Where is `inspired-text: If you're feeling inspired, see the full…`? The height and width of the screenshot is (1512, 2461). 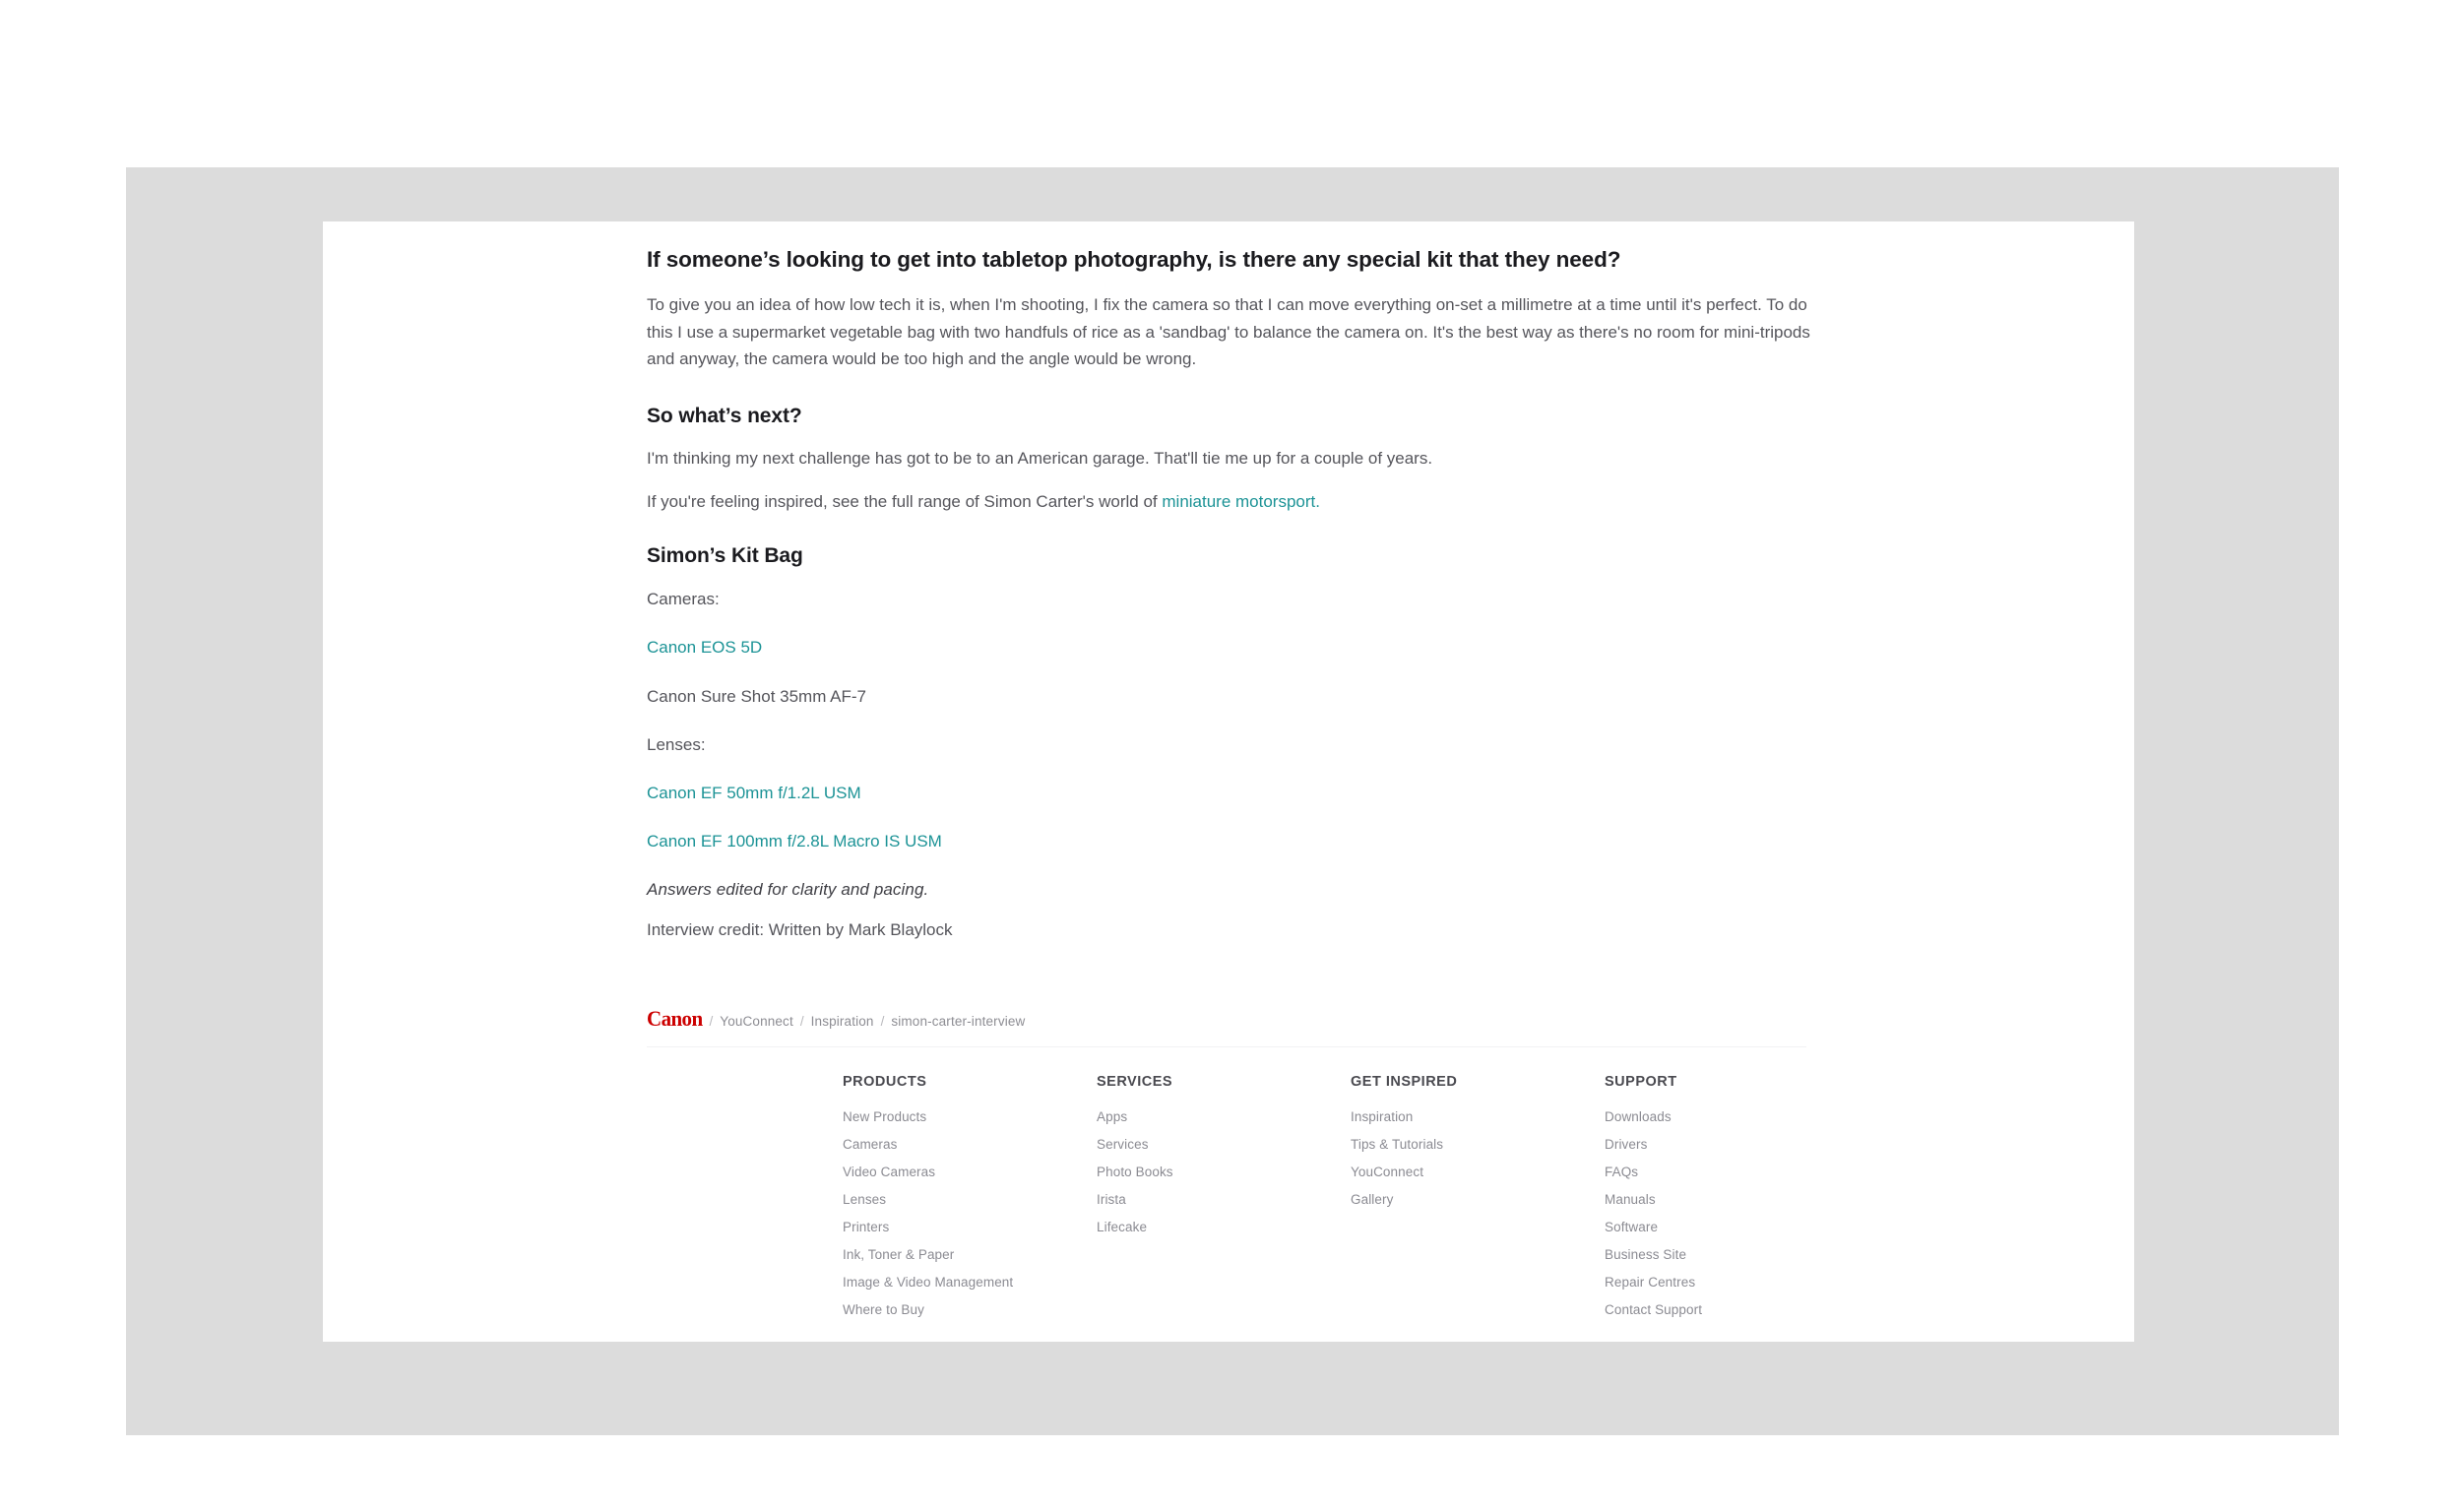
inspired-text: If you're feeling inspired, see the full… is located at coordinates (905, 501).